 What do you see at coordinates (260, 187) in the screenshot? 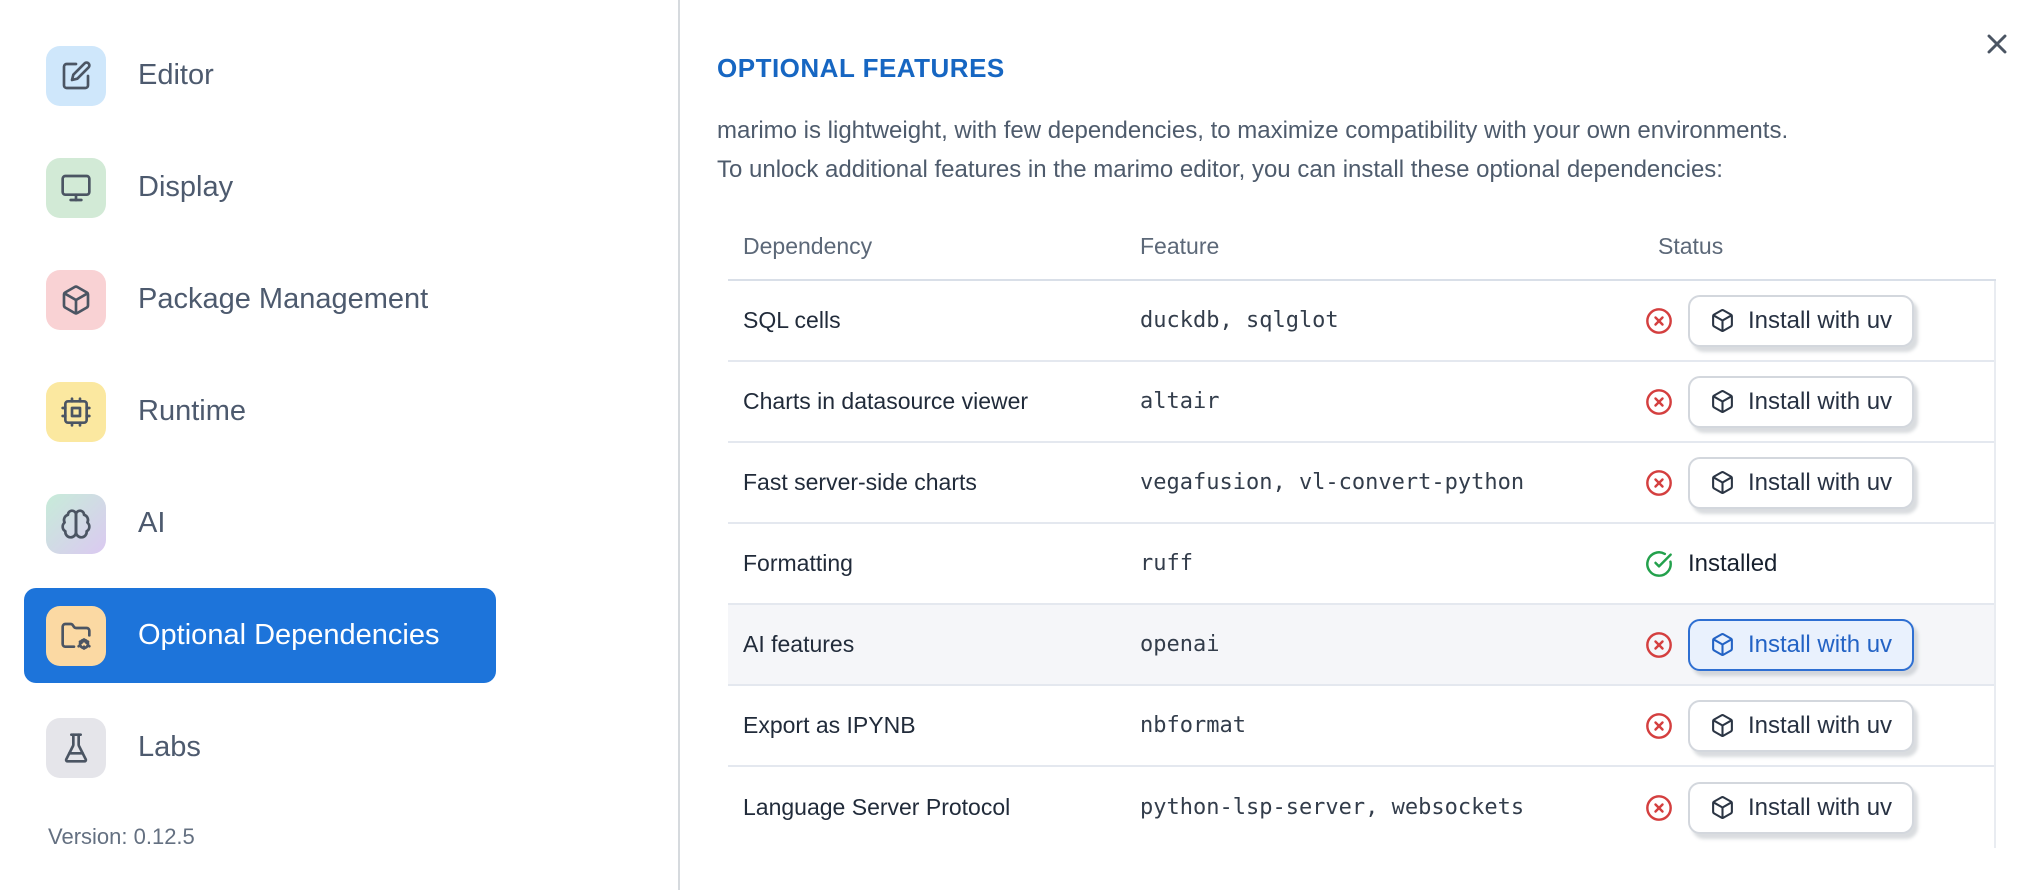
I see `sidebar-item-display: Display` at bounding box center [260, 187].